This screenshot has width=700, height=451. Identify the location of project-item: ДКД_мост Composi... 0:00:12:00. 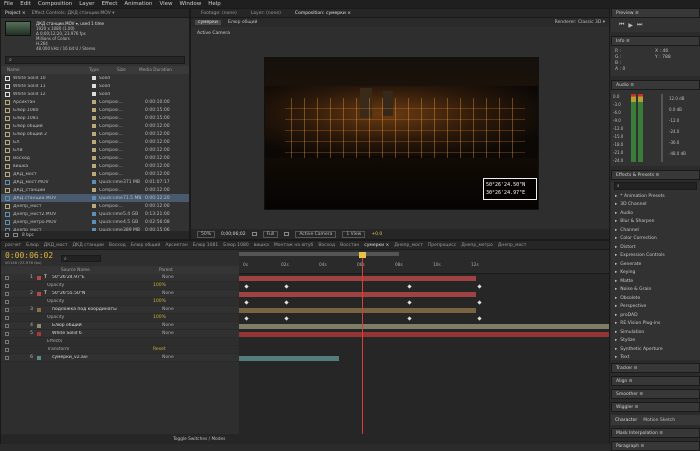
(95, 174).